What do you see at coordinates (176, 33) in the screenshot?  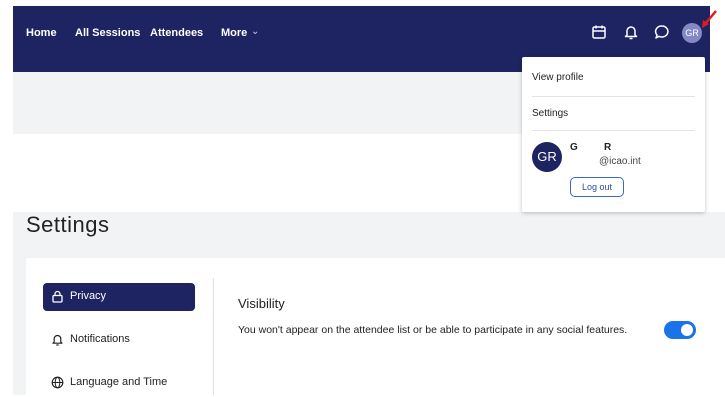 I see `nav-attendees: Attendees` at bounding box center [176, 33].